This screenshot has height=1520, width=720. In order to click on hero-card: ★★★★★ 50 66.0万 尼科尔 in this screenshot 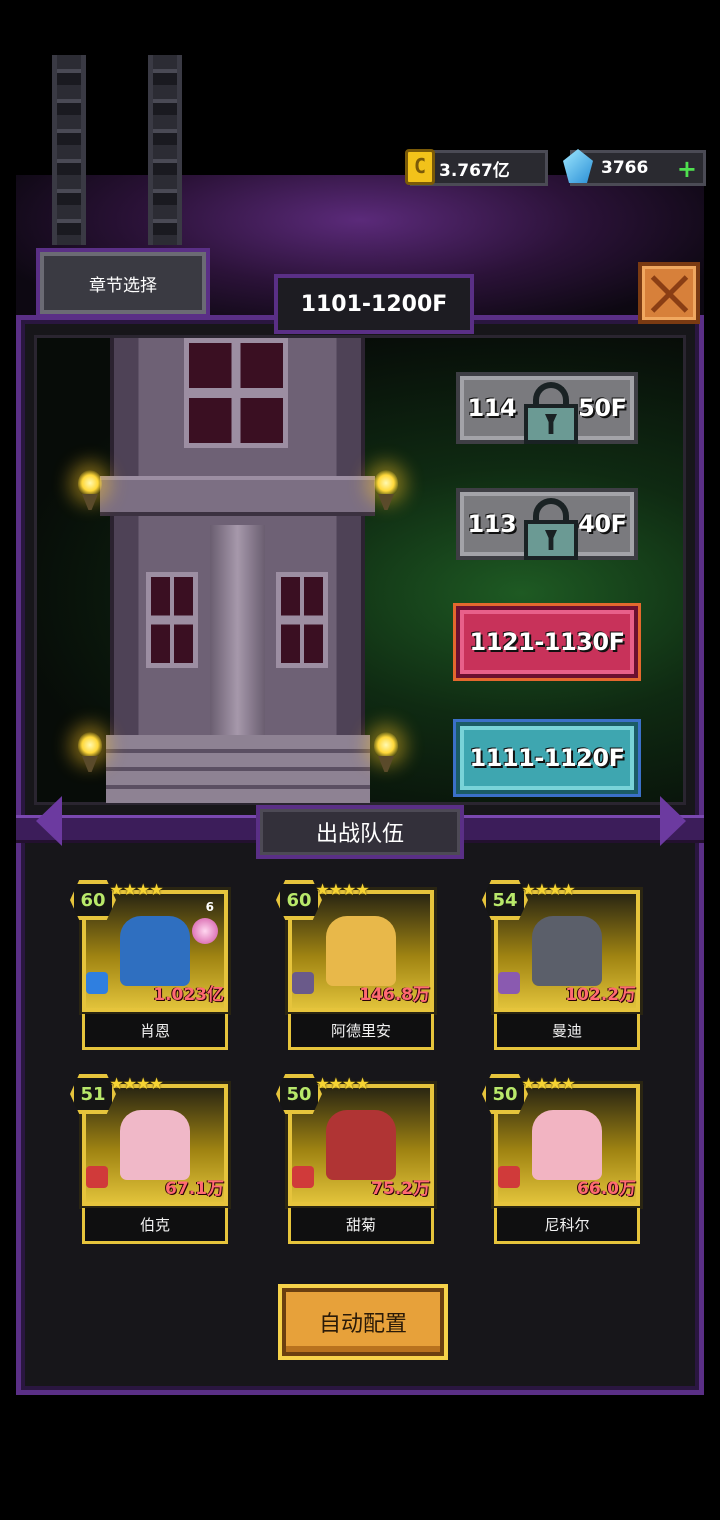, I will do `click(561, 1159)`.